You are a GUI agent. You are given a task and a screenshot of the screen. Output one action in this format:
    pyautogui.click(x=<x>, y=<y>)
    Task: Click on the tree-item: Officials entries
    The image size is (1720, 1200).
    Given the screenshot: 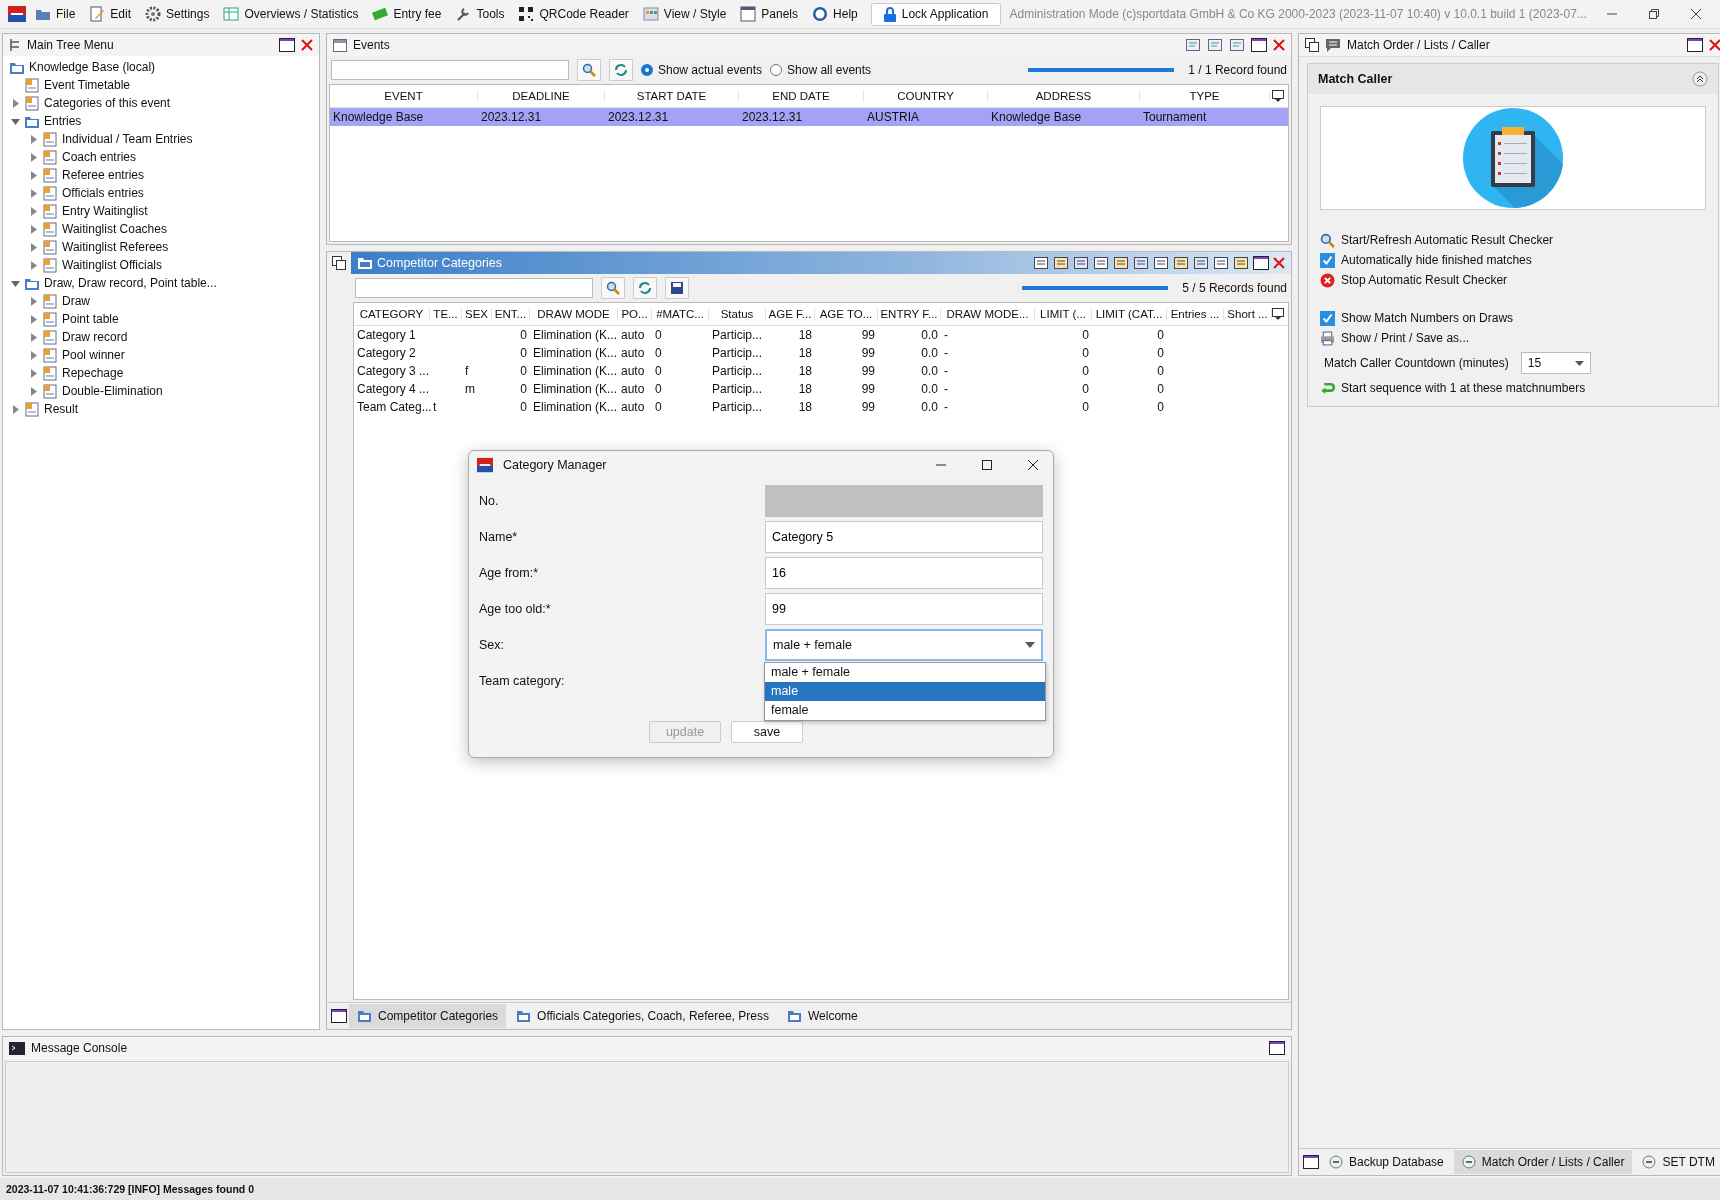 What is the action you would take?
    pyautogui.click(x=103, y=193)
    